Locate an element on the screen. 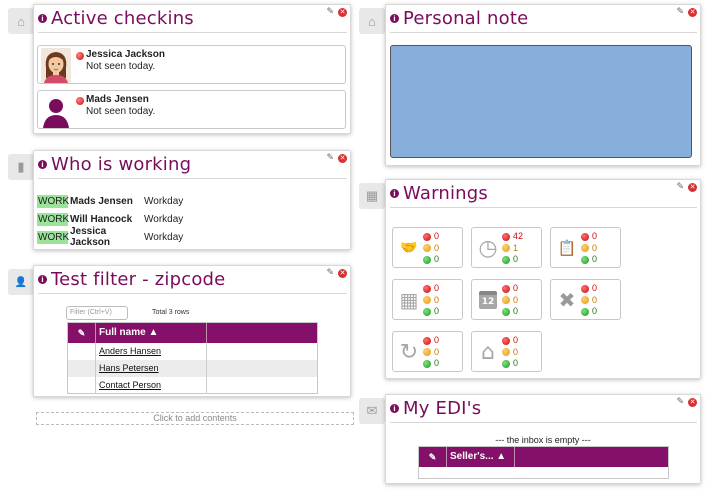  add-contents-area: Click to add contents is located at coordinates (195, 418).